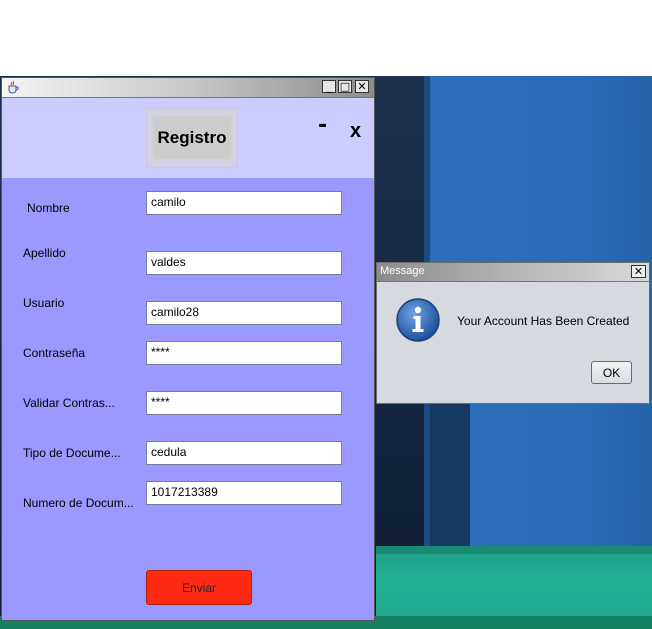 The width and height of the screenshot is (652, 629). Describe the element at coordinates (244, 453) in the screenshot. I see `tipo-documento-field: cedula` at that location.